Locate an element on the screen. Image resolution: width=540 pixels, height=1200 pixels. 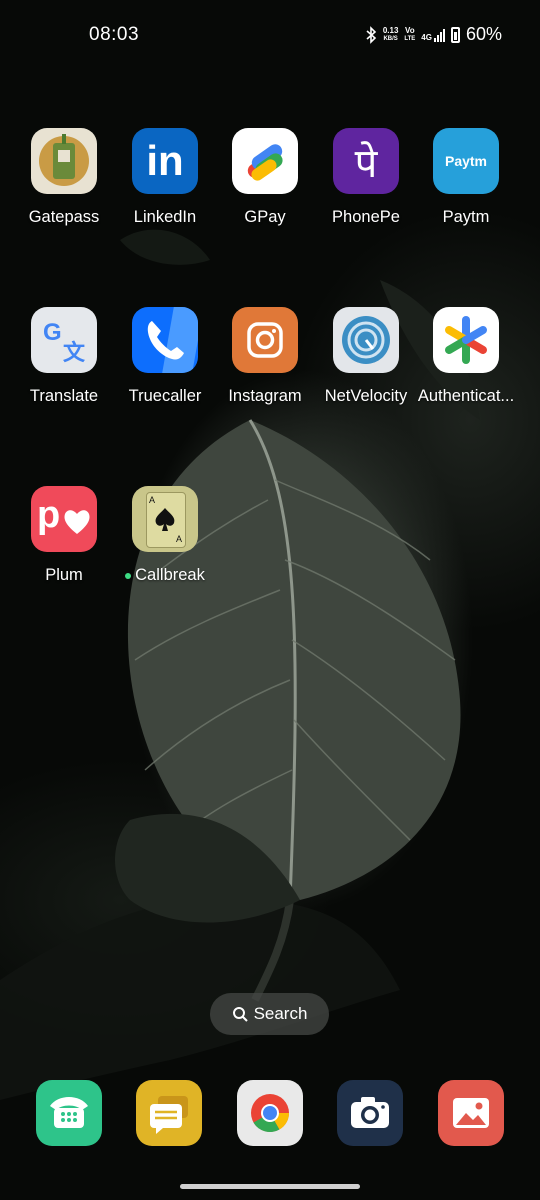
app-paytm: Paytm Paytm is located at coordinates (466, 177).